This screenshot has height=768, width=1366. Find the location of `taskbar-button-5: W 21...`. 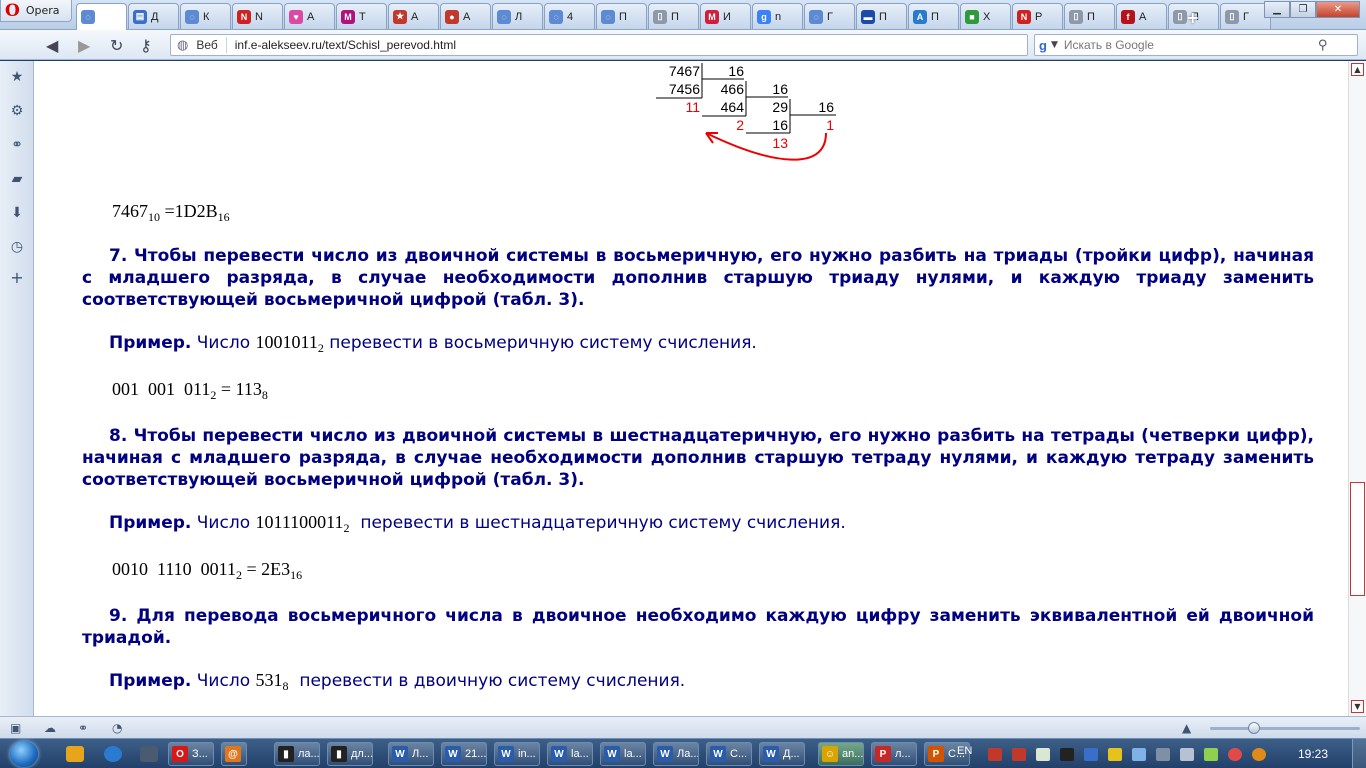

taskbar-button-5: W 21... is located at coordinates (464, 754).